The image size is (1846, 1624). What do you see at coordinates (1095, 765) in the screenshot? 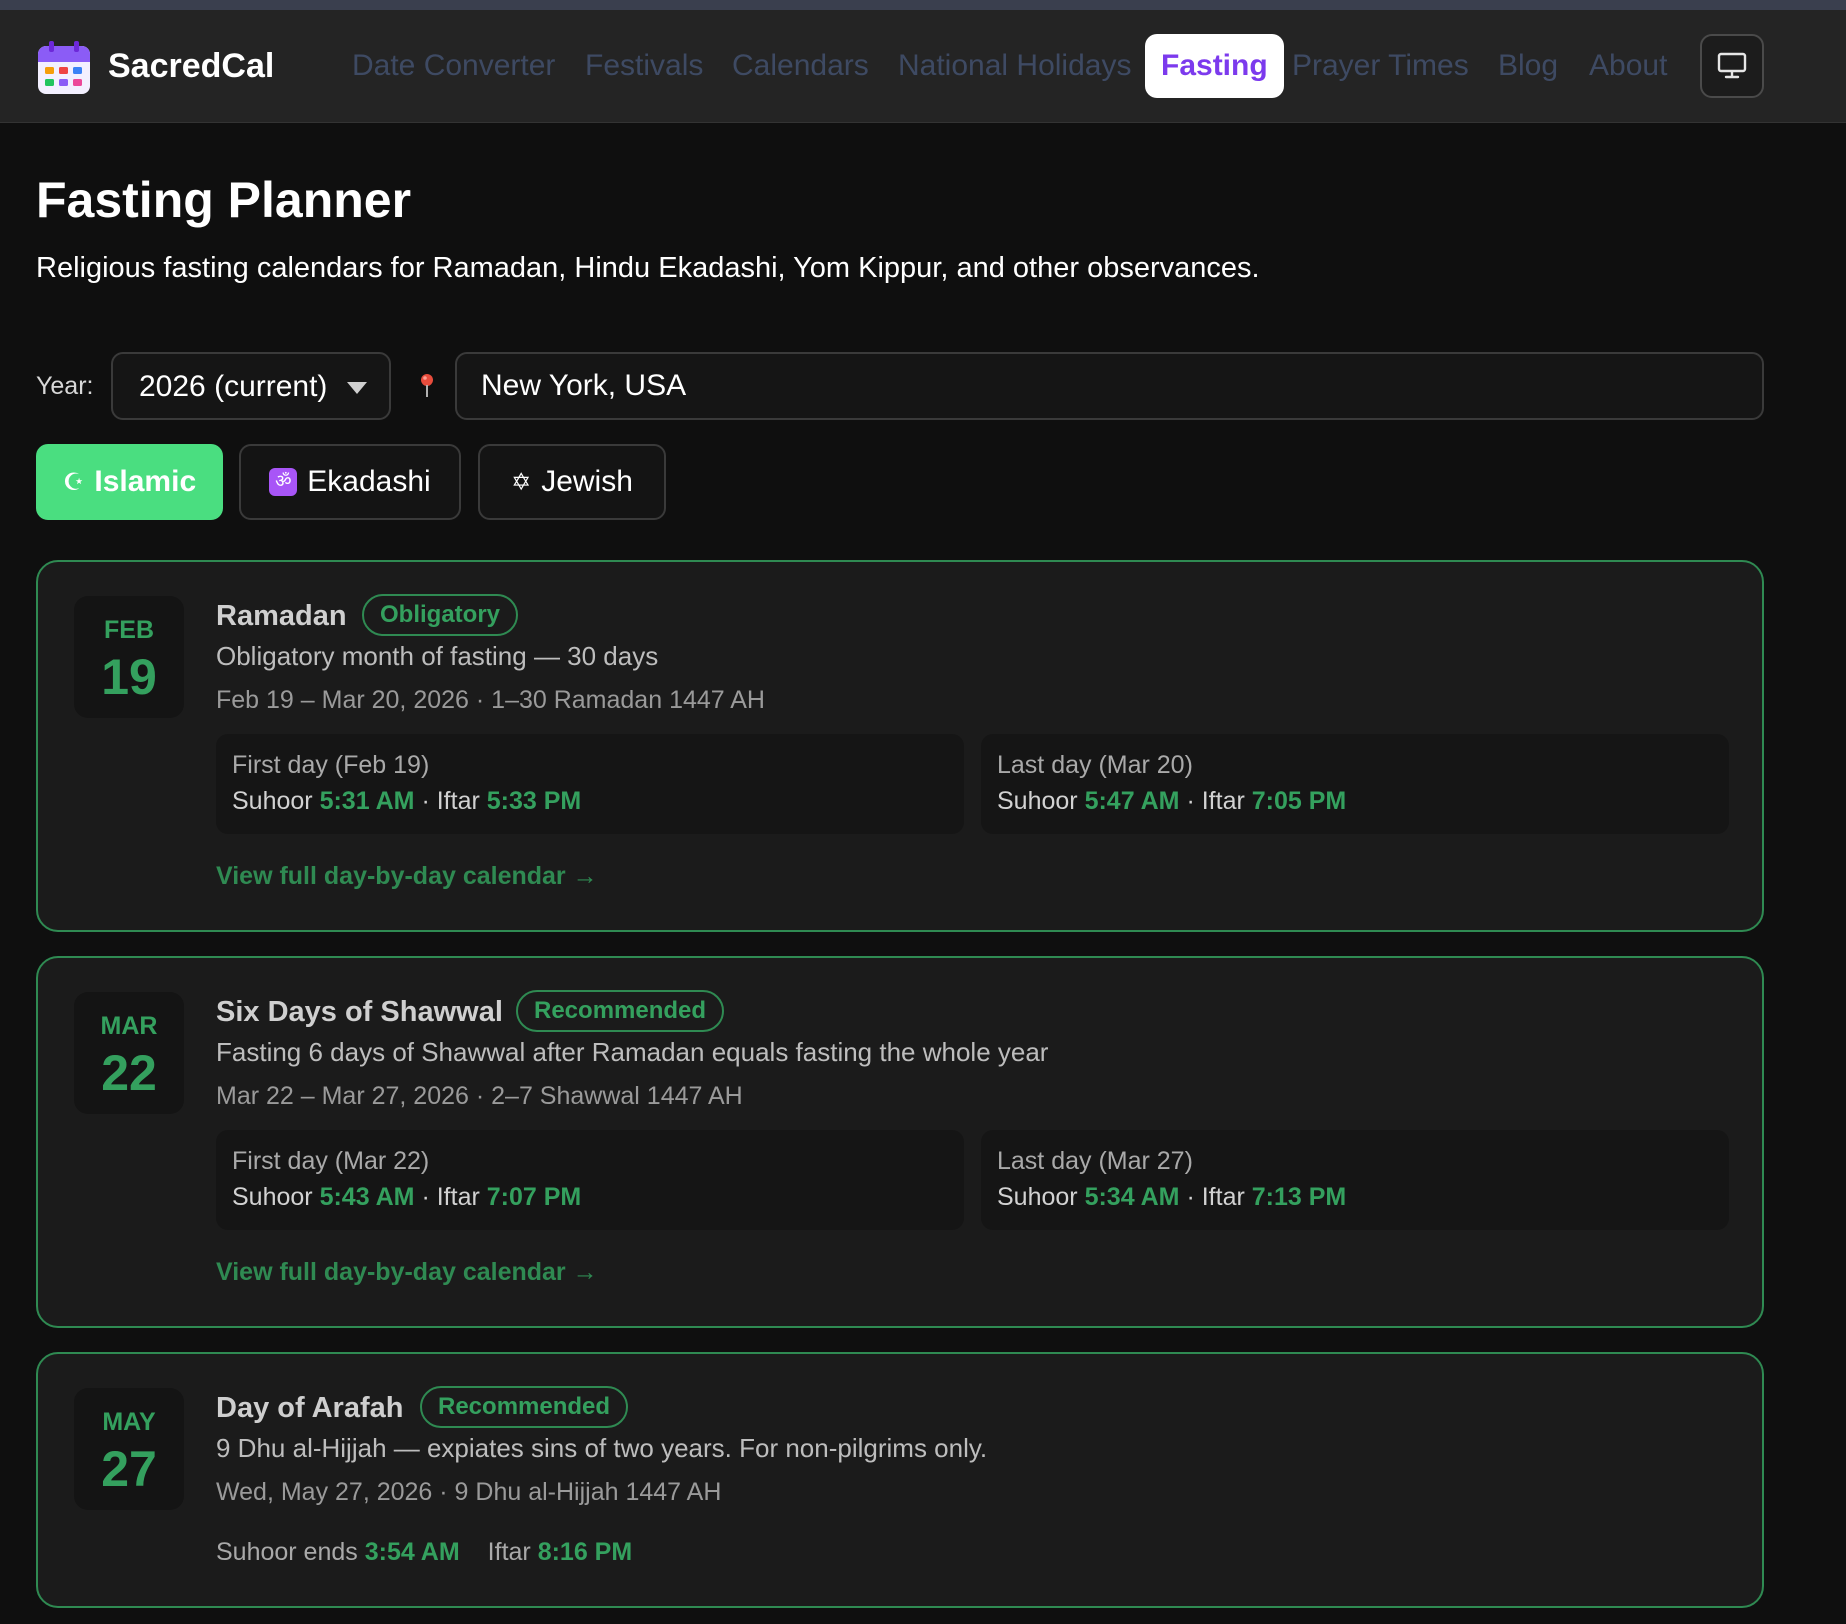
I see `last-day-label: Last day (Mar 20)` at bounding box center [1095, 765].